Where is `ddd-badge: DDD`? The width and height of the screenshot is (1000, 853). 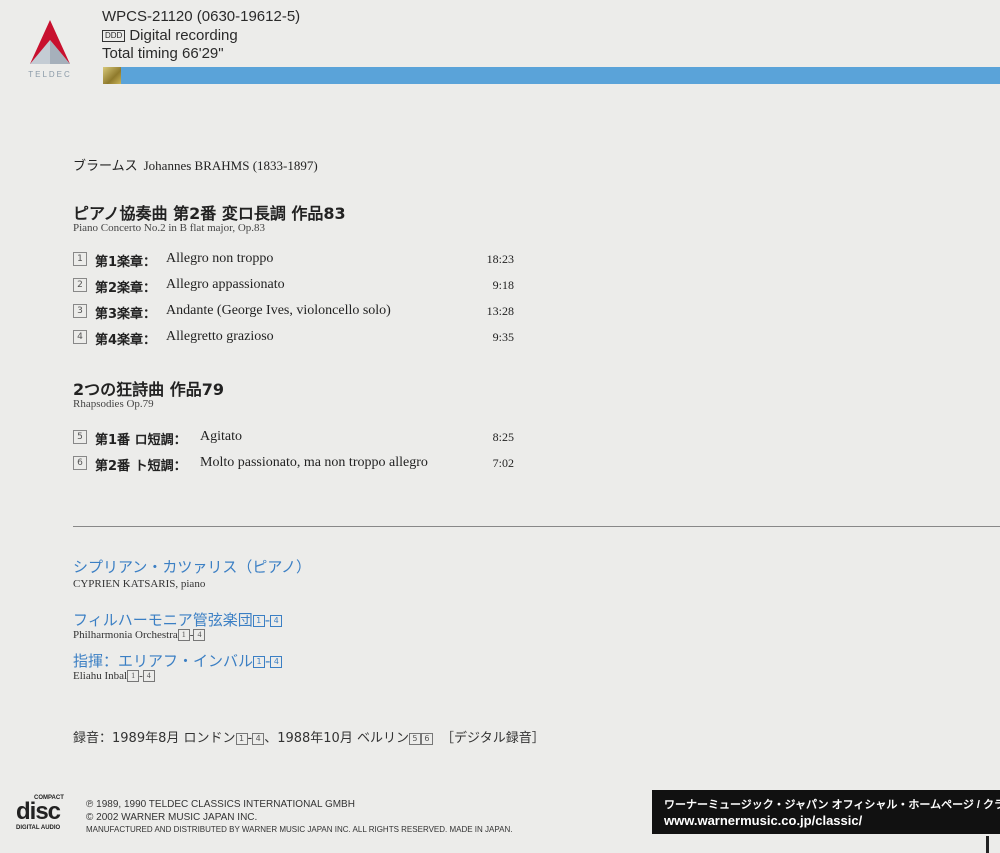 ddd-badge: DDD is located at coordinates (114, 36).